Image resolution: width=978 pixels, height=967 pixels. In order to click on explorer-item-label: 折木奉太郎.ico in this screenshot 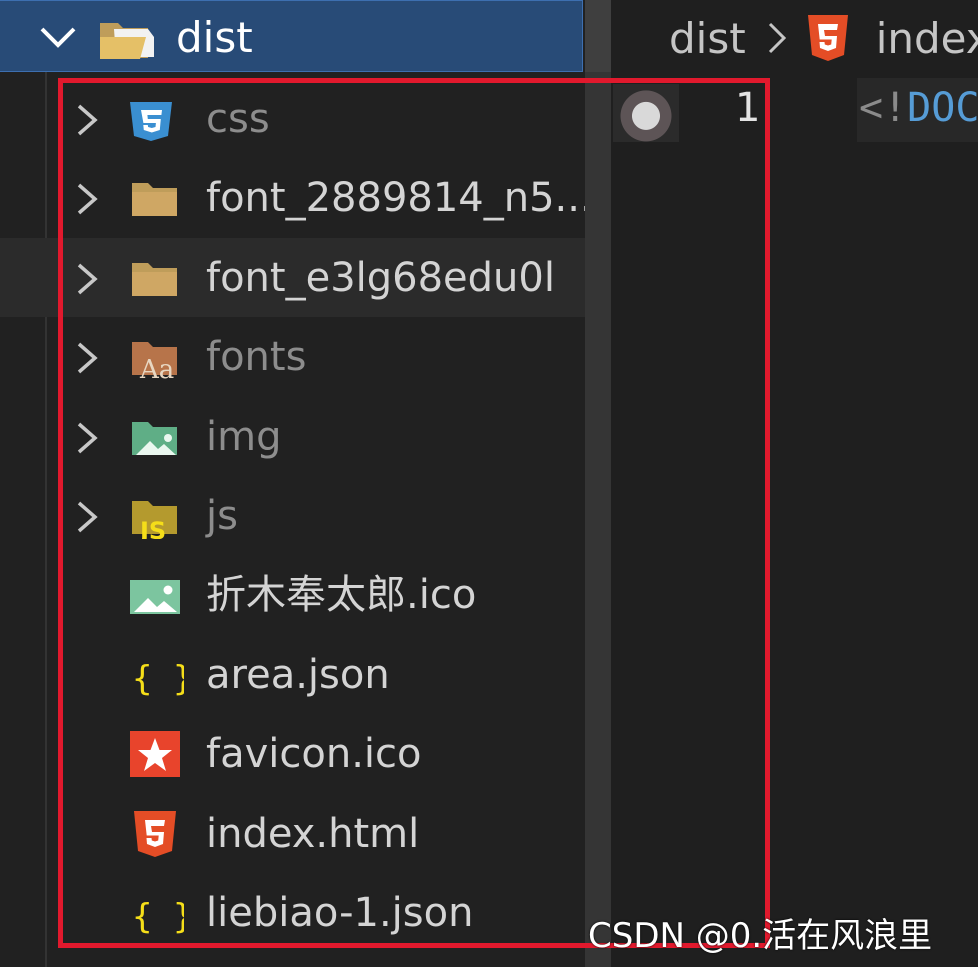, I will do `click(341, 595)`.